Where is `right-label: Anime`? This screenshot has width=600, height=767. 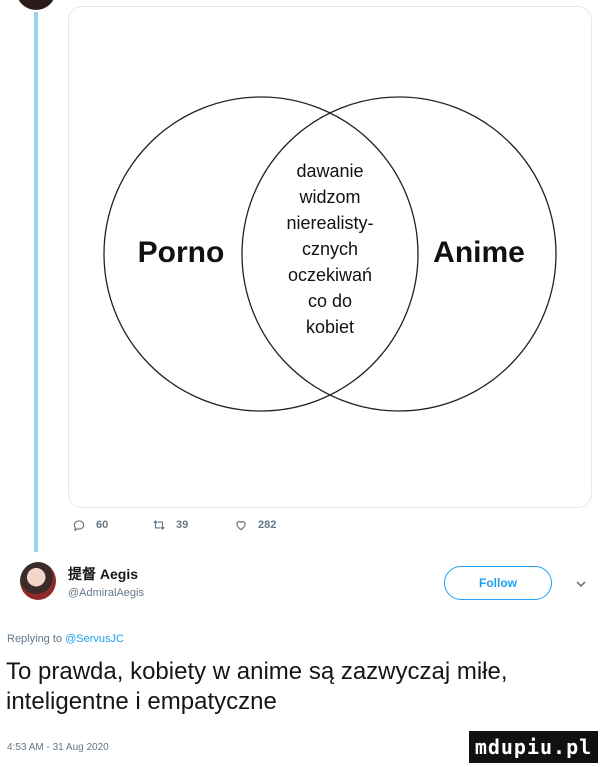
right-label: Anime is located at coordinates (479, 252).